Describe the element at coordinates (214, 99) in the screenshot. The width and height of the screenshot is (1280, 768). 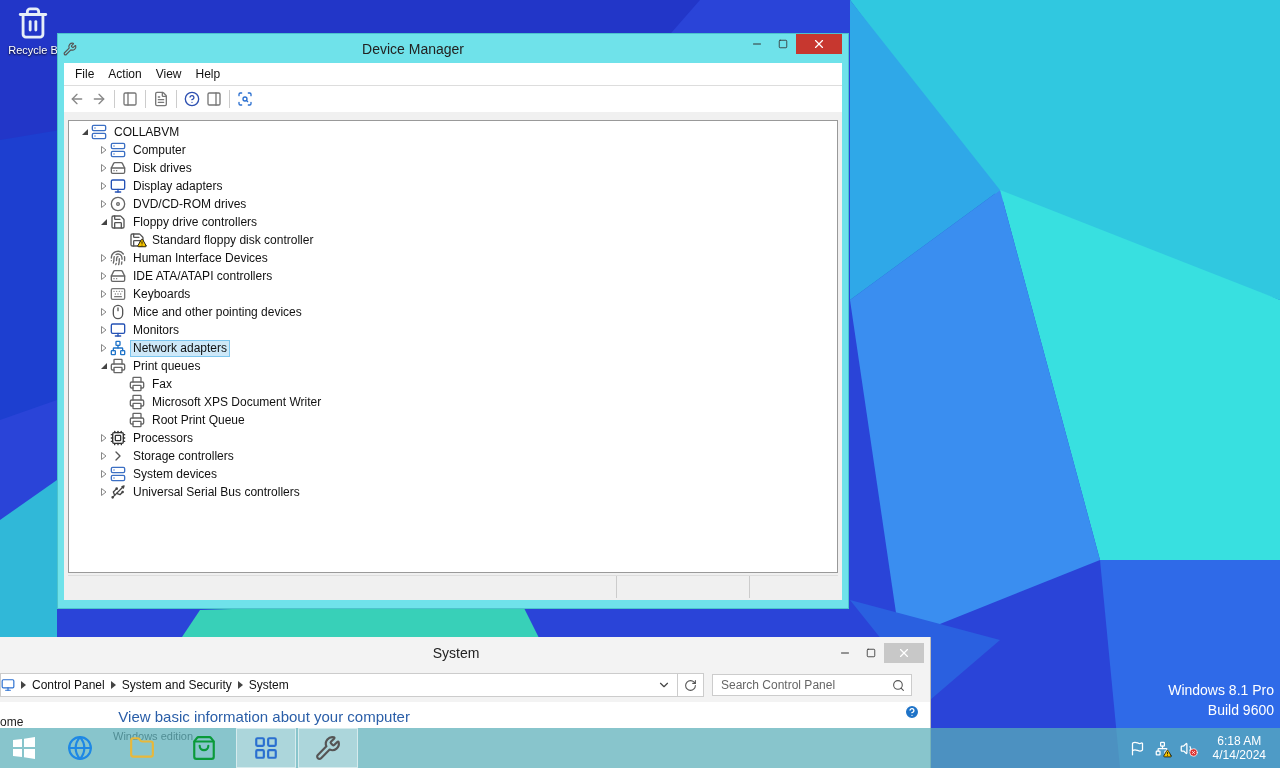
I see `action-pane-button` at that location.